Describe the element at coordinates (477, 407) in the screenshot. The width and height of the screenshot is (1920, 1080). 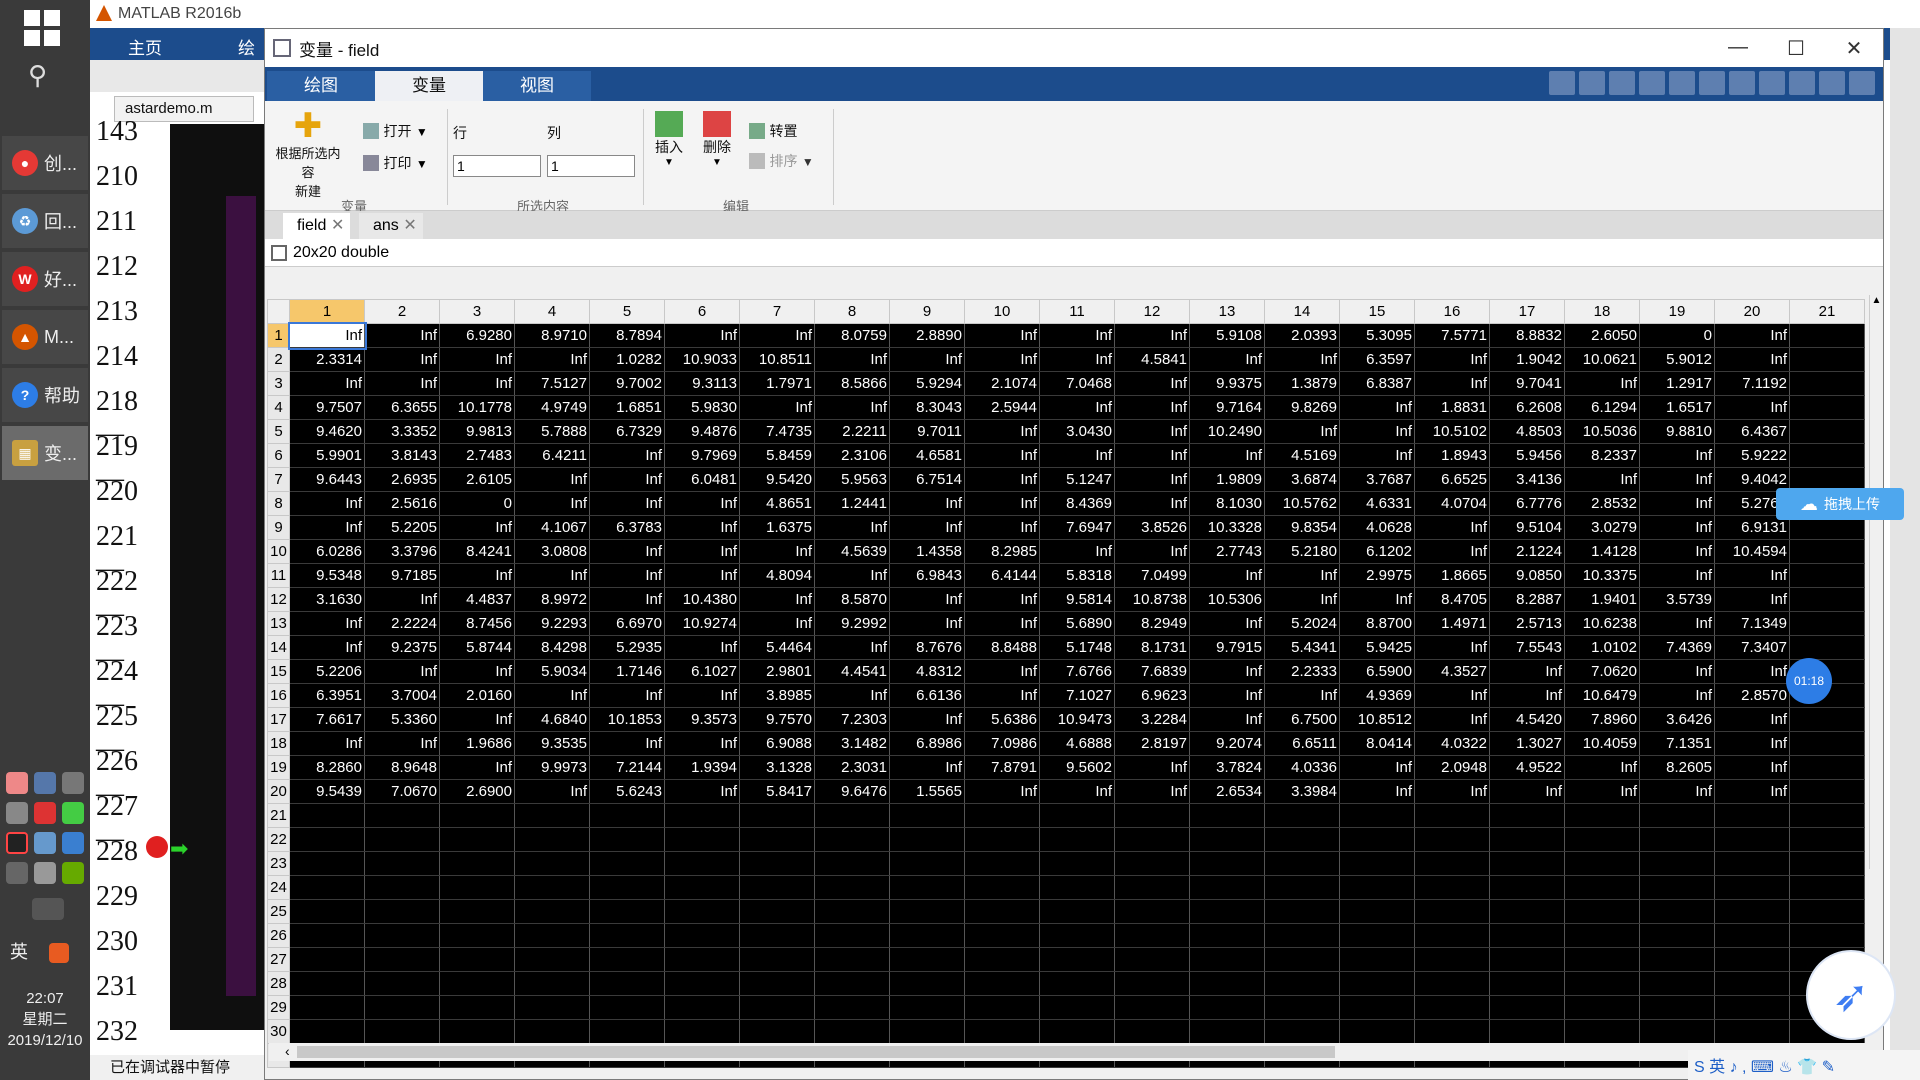
I see `grid-cell: 10.1778` at that location.